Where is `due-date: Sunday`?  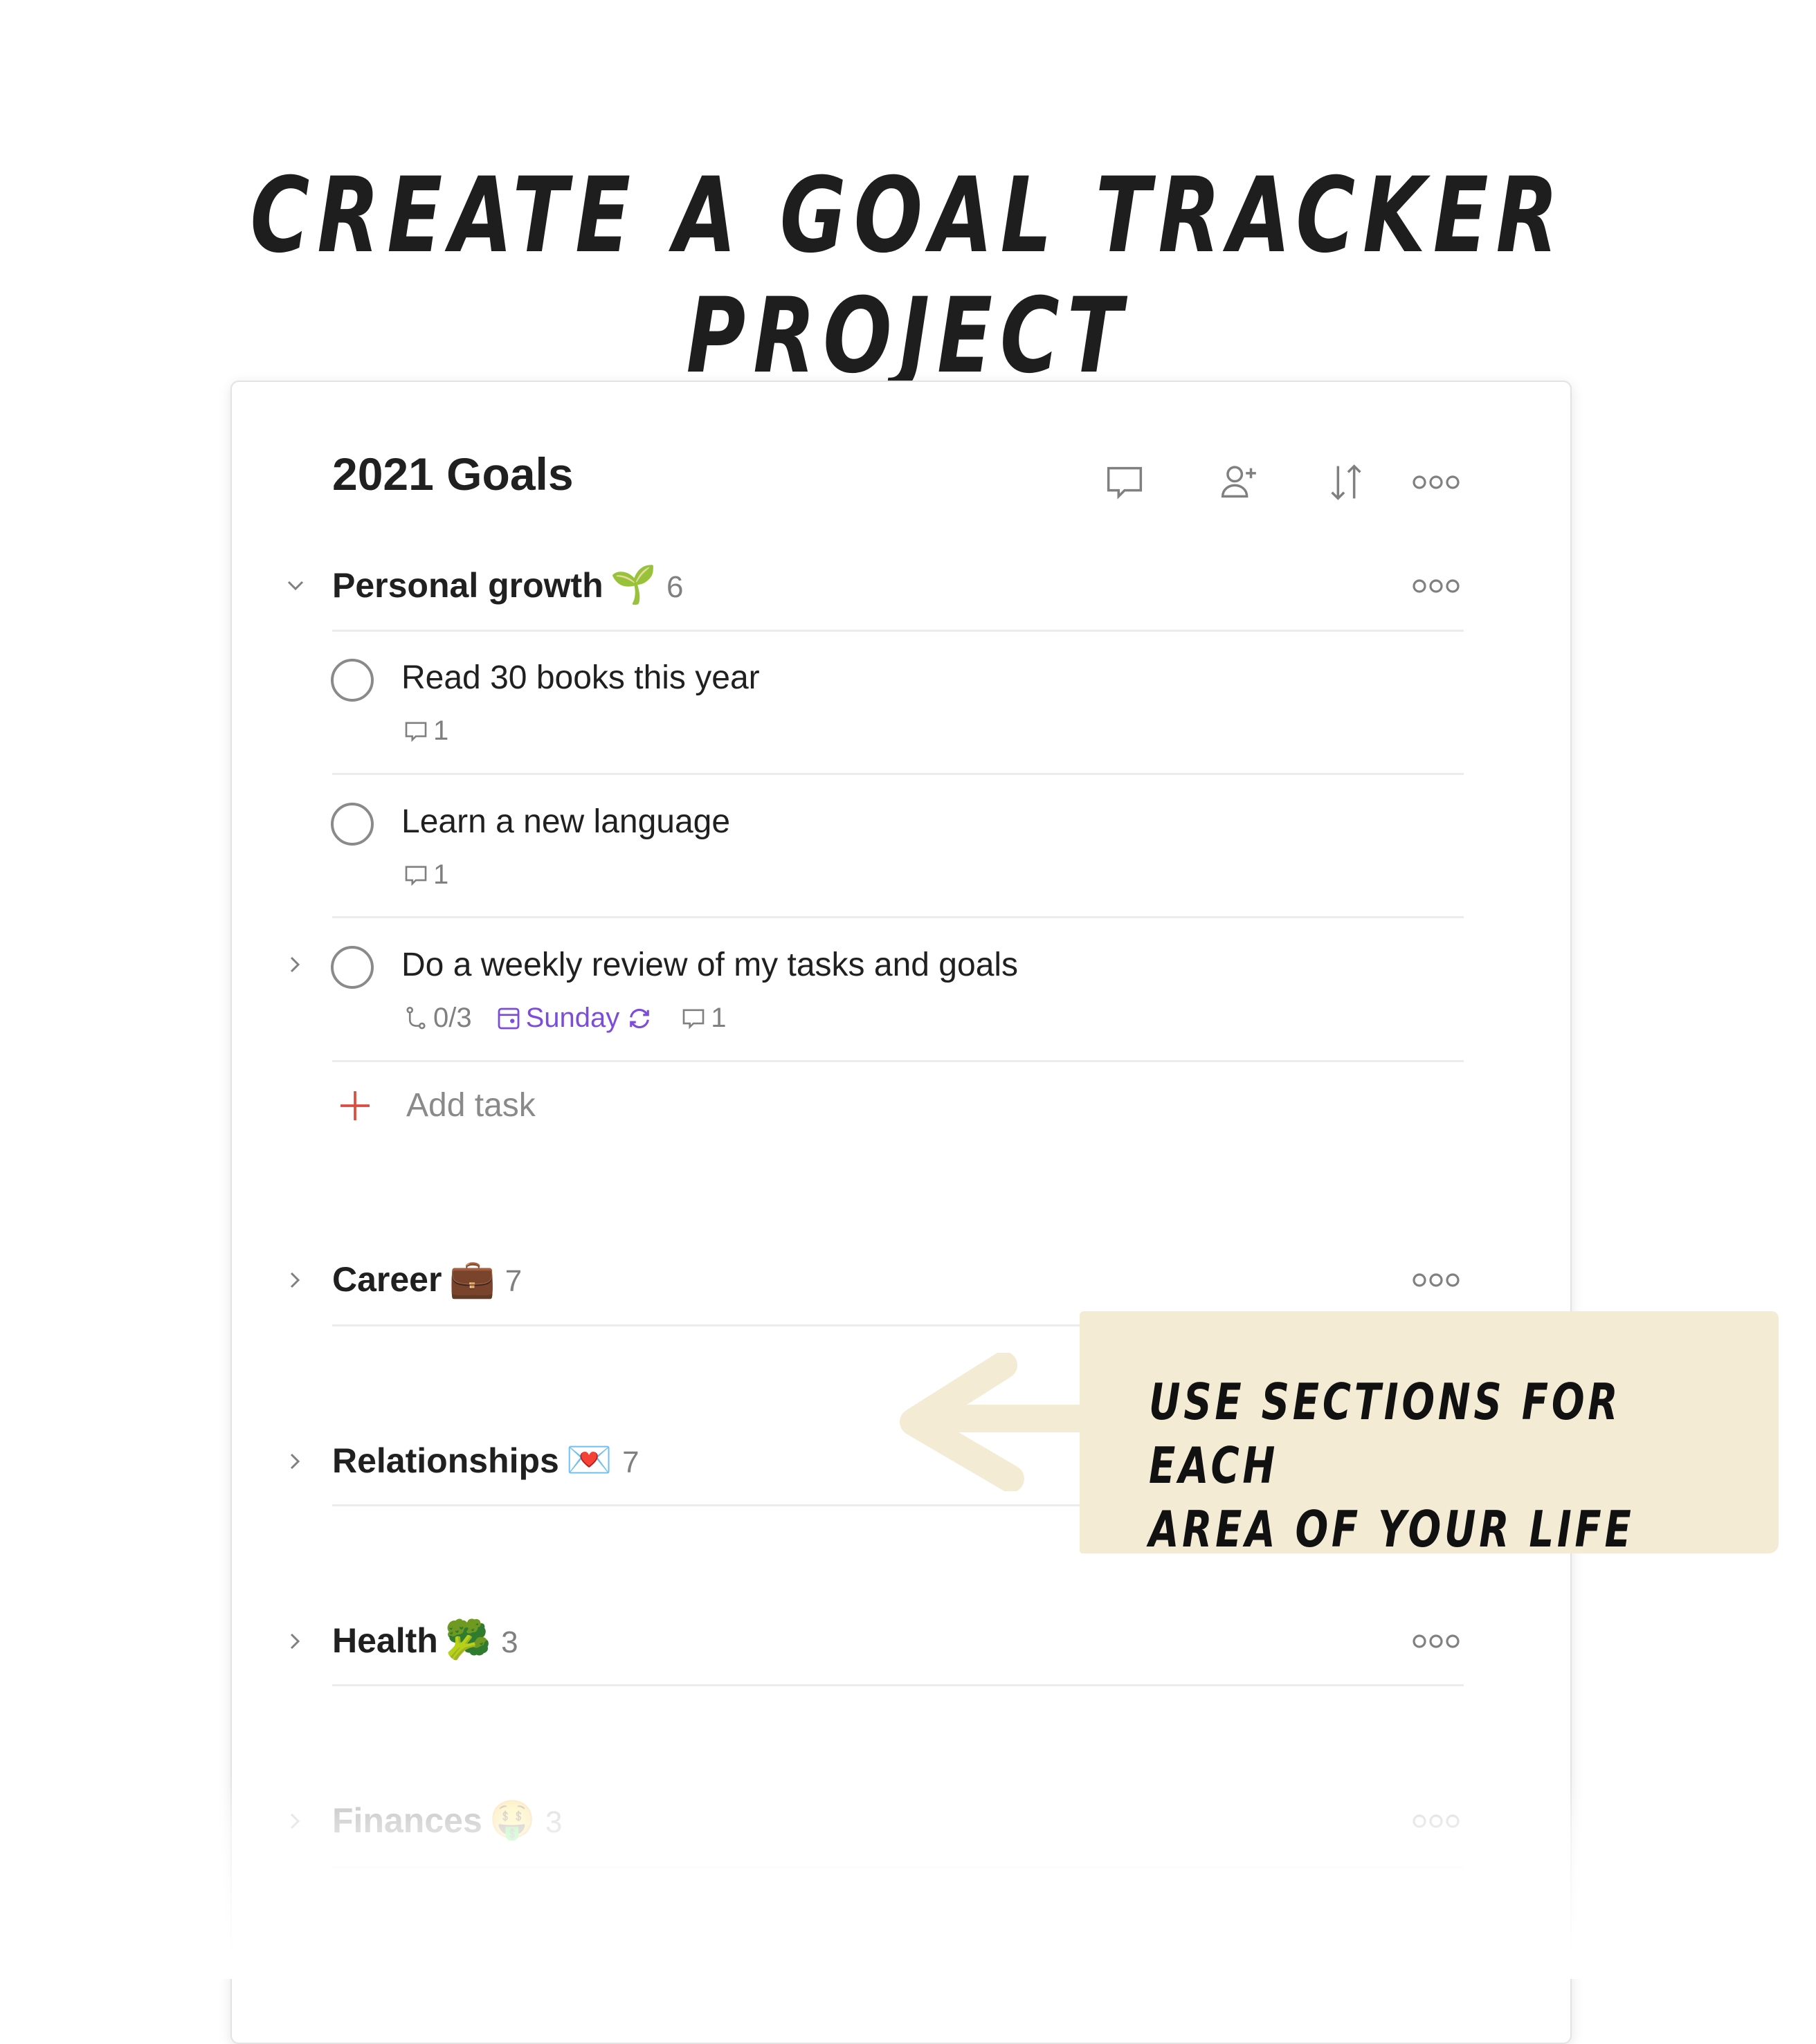
due-date: Sunday is located at coordinates (575, 1018).